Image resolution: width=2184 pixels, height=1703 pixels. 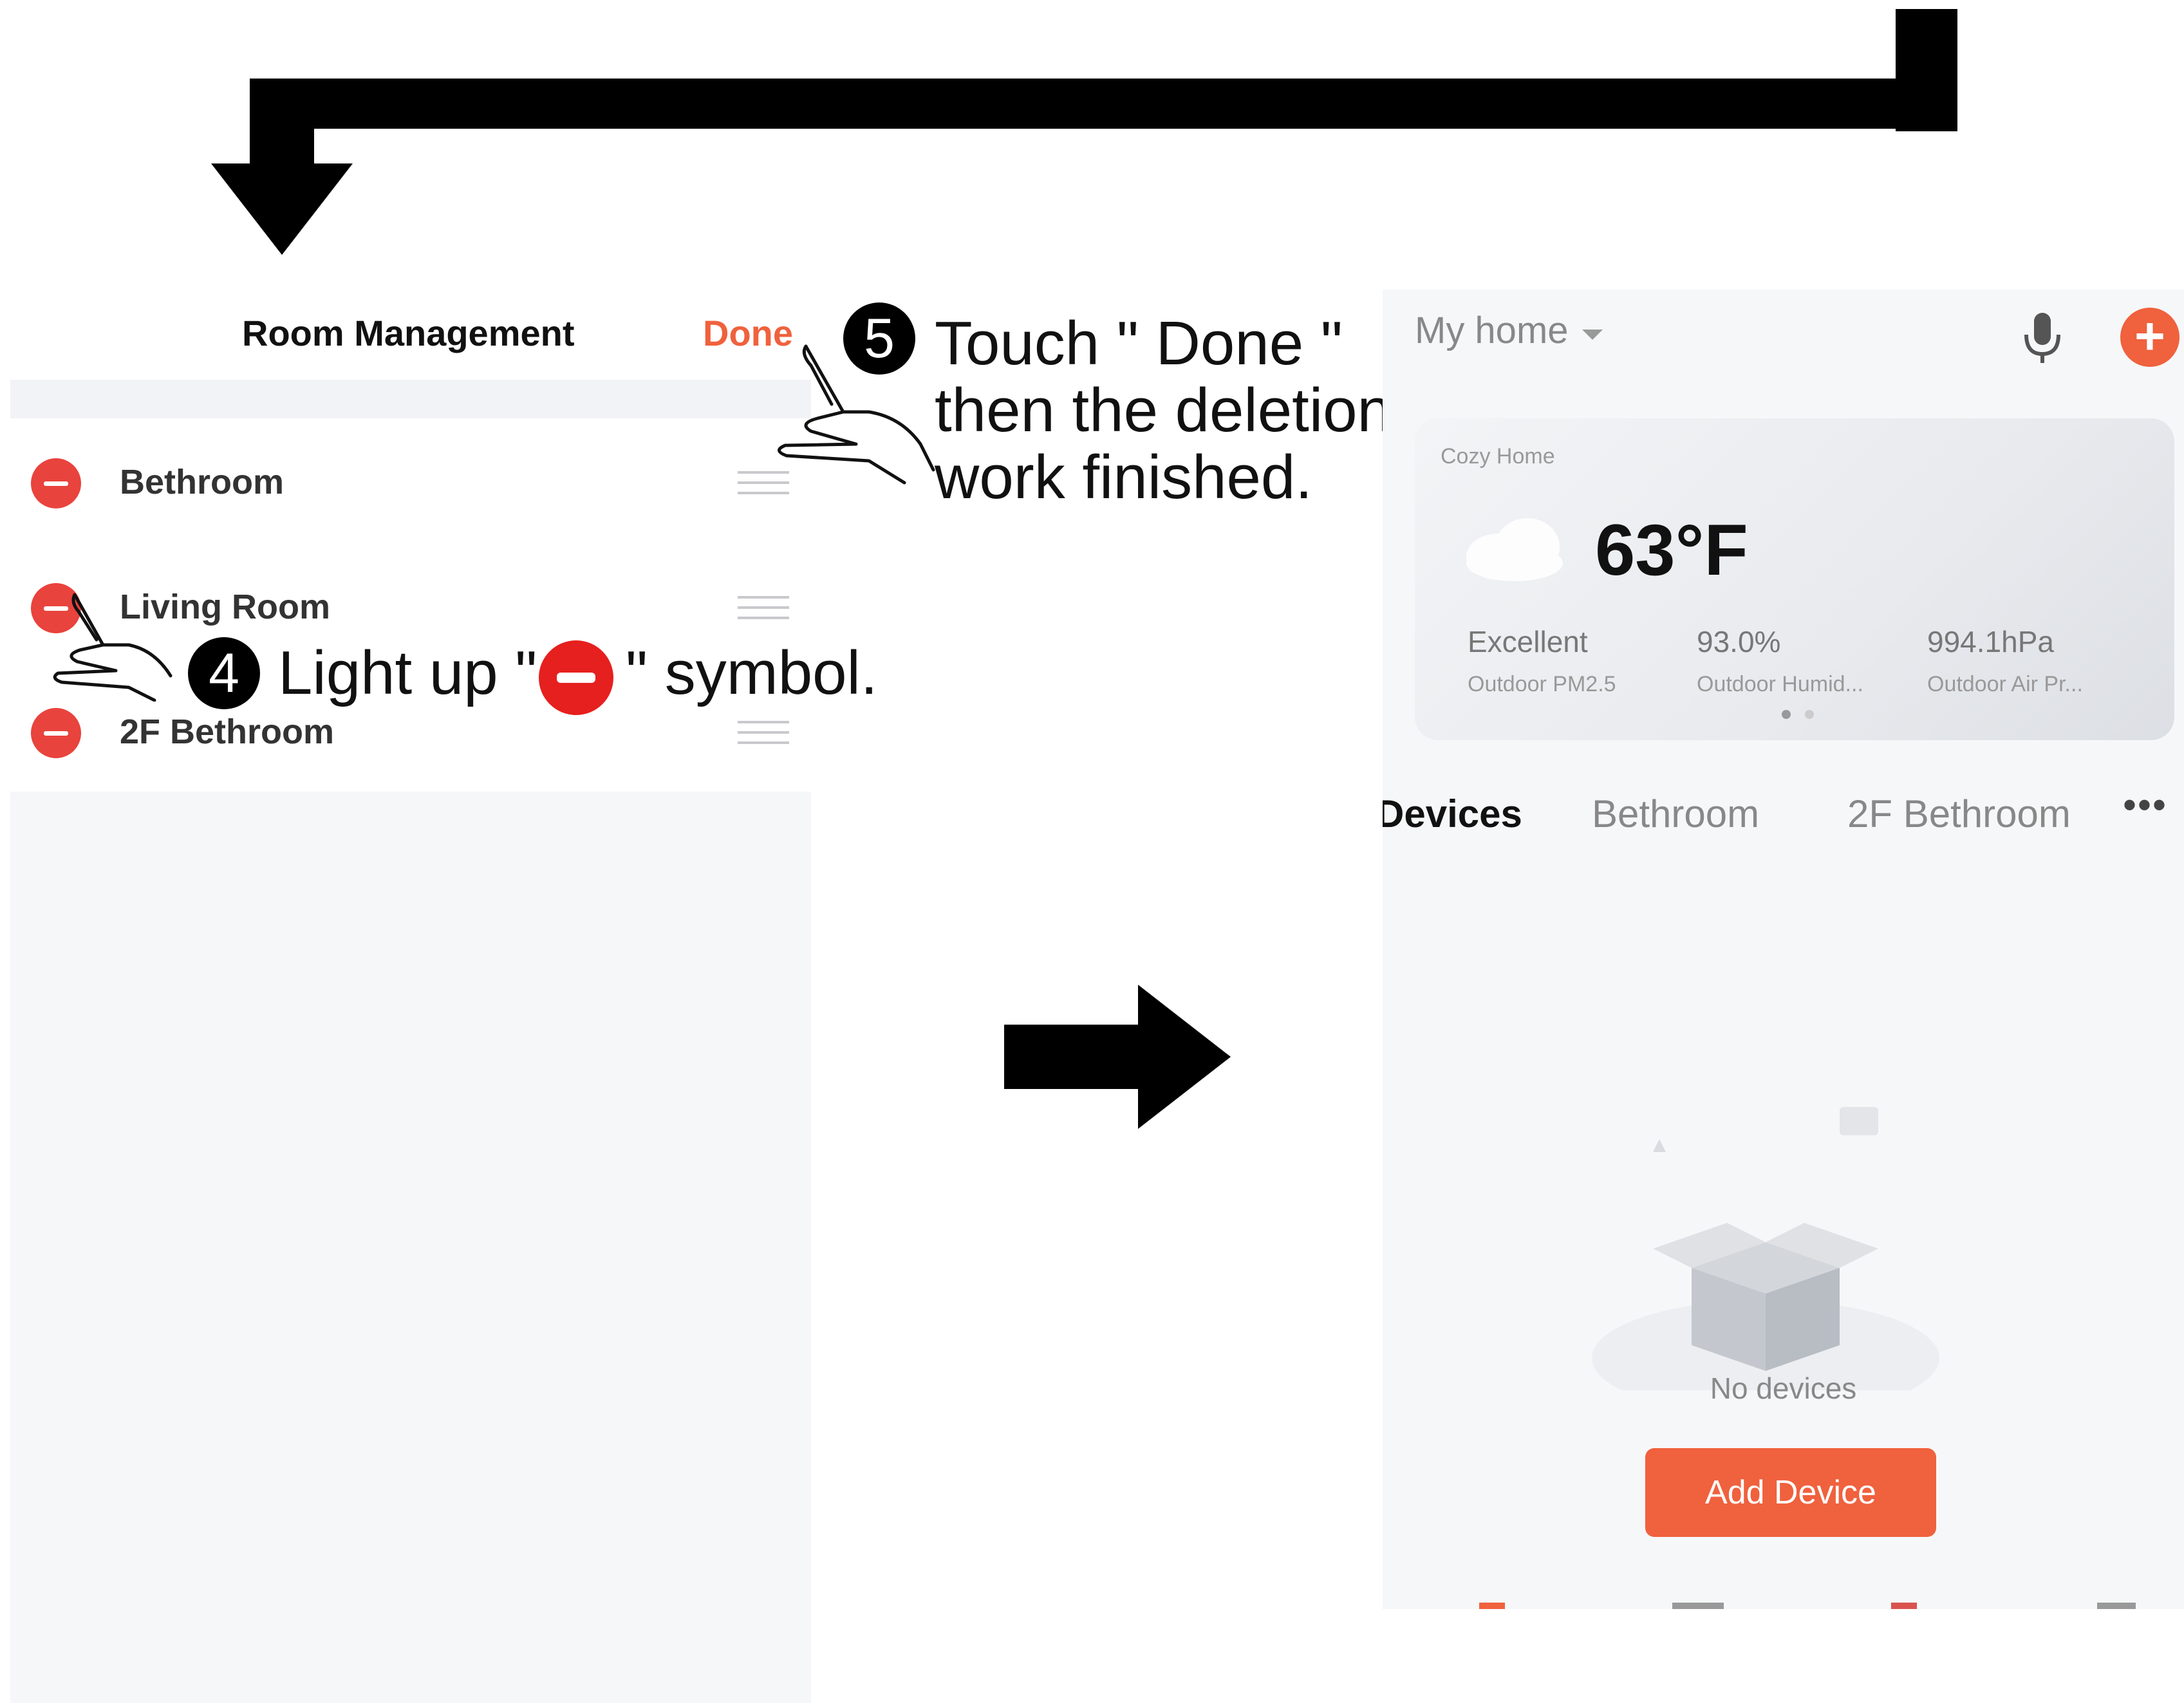 I want to click on flow-arrow-middle-head, so click(x=1184, y=1057).